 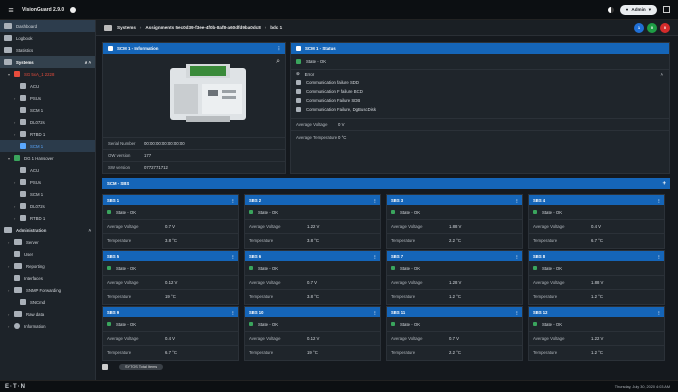 What do you see at coordinates (596, 256) in the screenshot?
I see `sbs-card-header: SBS 8 ⋮` at bounding box center [596, 256].